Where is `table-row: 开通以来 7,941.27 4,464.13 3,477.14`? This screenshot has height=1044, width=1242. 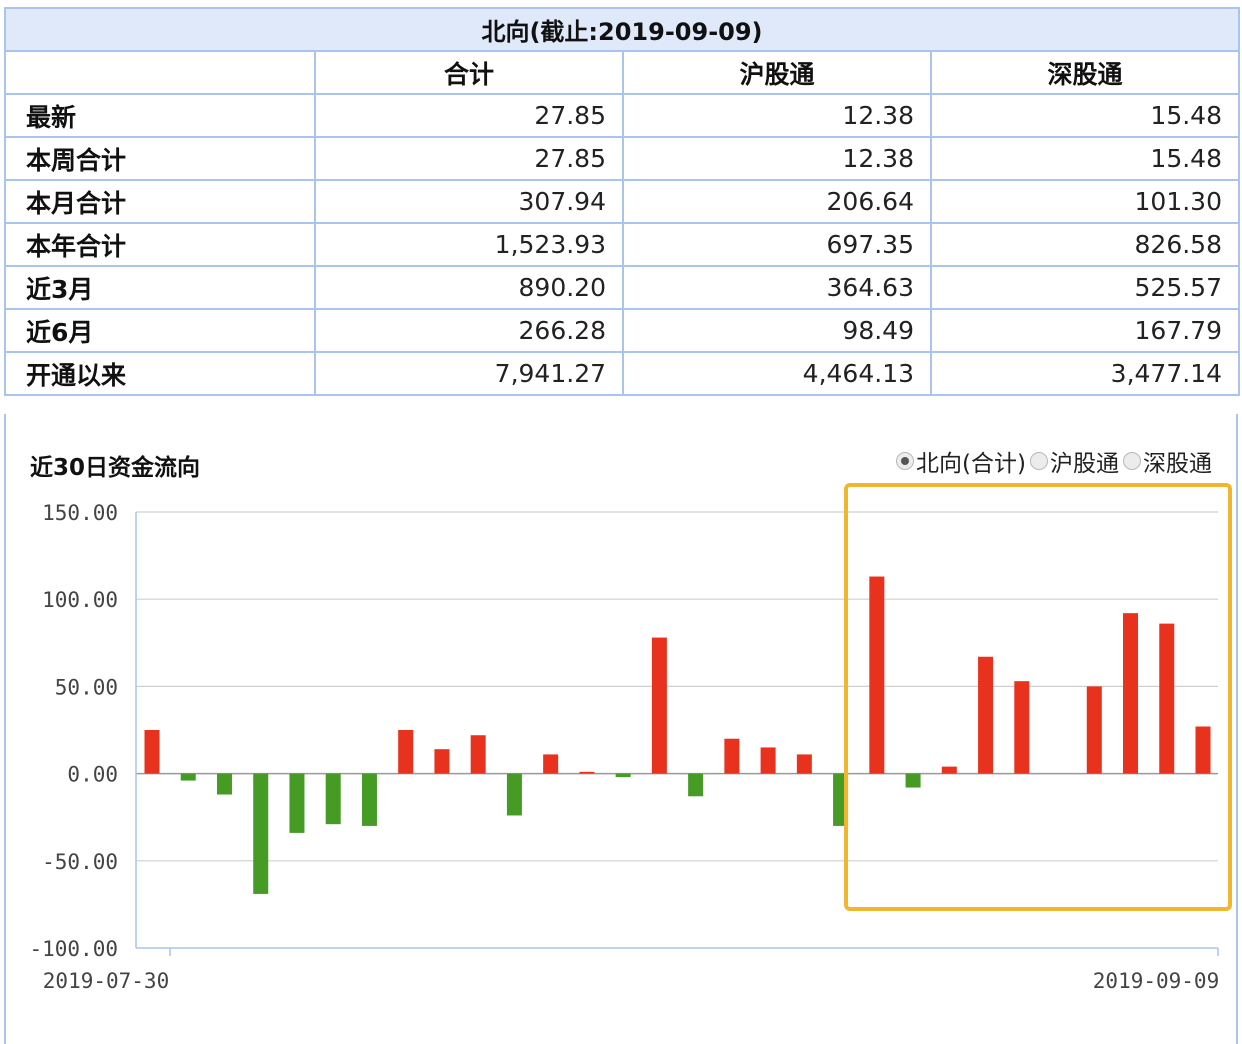 table-row: 开通以来 7,941.27 4,464.13 3,477.14 is located at coordinates (622, 373).